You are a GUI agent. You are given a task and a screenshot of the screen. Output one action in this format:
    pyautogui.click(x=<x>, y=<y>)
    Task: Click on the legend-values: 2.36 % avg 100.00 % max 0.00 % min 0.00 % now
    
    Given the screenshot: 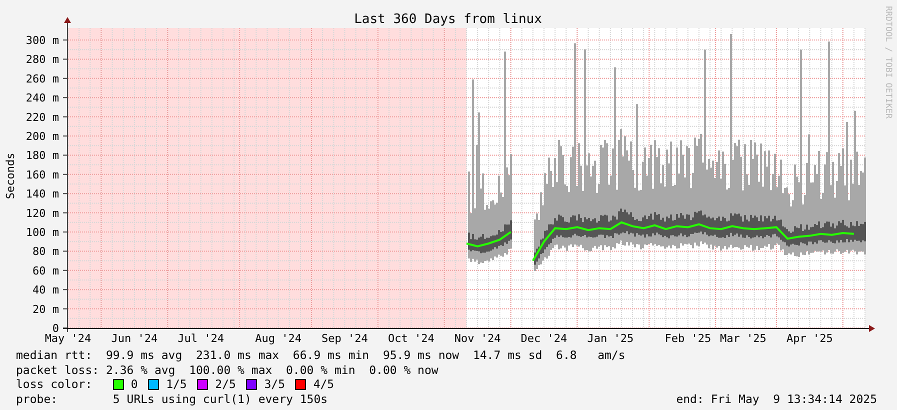 What is the action you would take?
    pyautogui.click(x=272, y=369)
    